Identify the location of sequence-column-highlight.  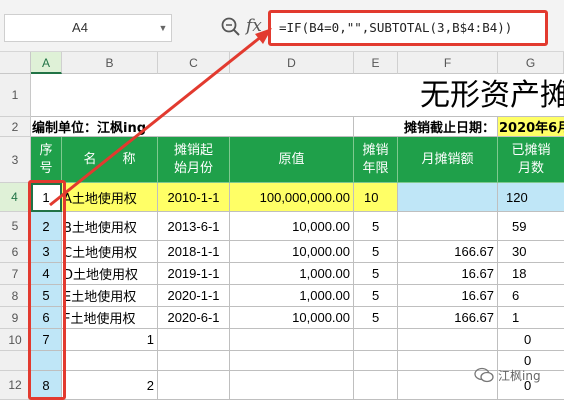
(47, 290).